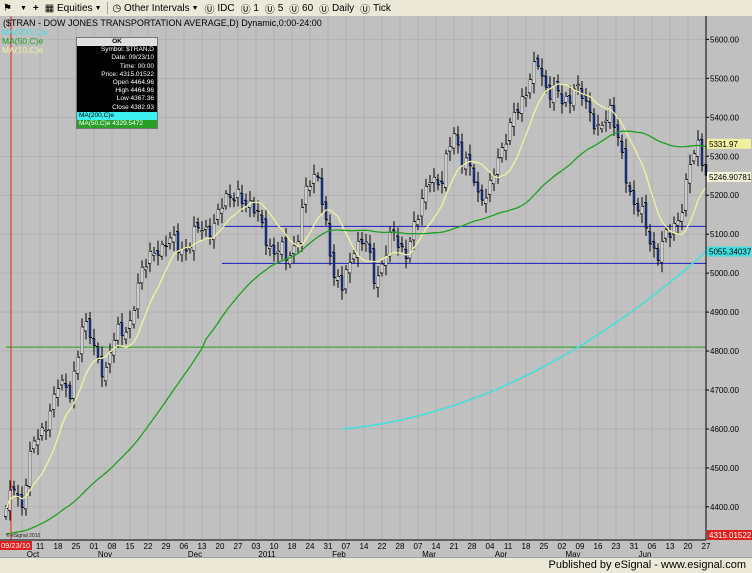 This screenshot has height=573, width=752. I want to click on x-tick-label: 14, so click(364, 546).